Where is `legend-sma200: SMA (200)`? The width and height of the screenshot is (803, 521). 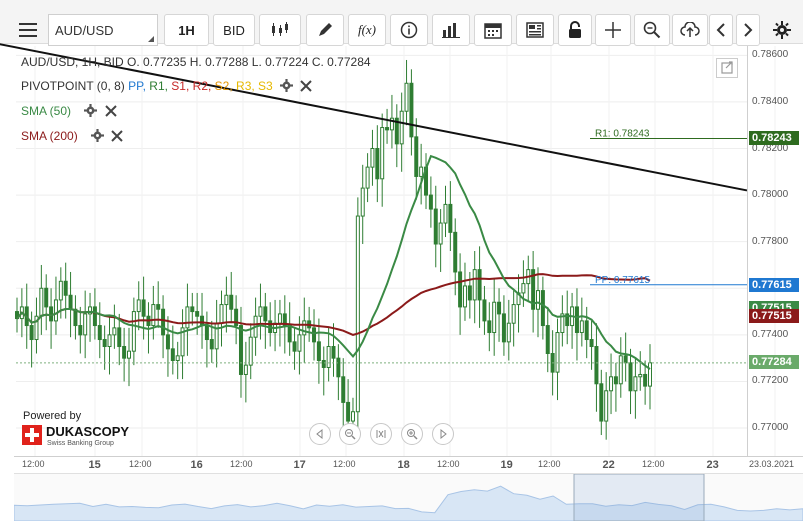 legend-sma200: SMA (200) is located at coordinates (72, 137).